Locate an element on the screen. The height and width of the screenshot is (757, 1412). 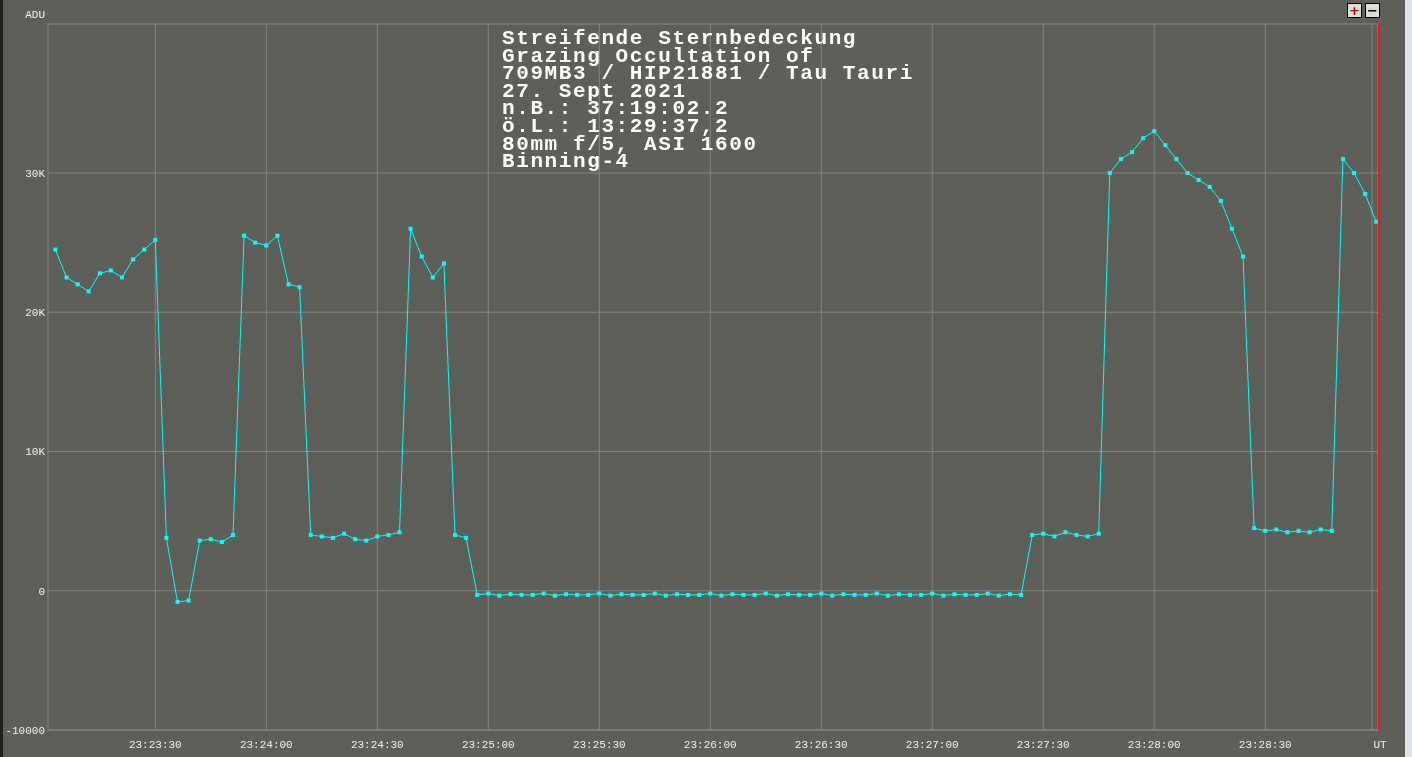
x-tick-label: 23:23:30 is located at coordinates (155, 745).